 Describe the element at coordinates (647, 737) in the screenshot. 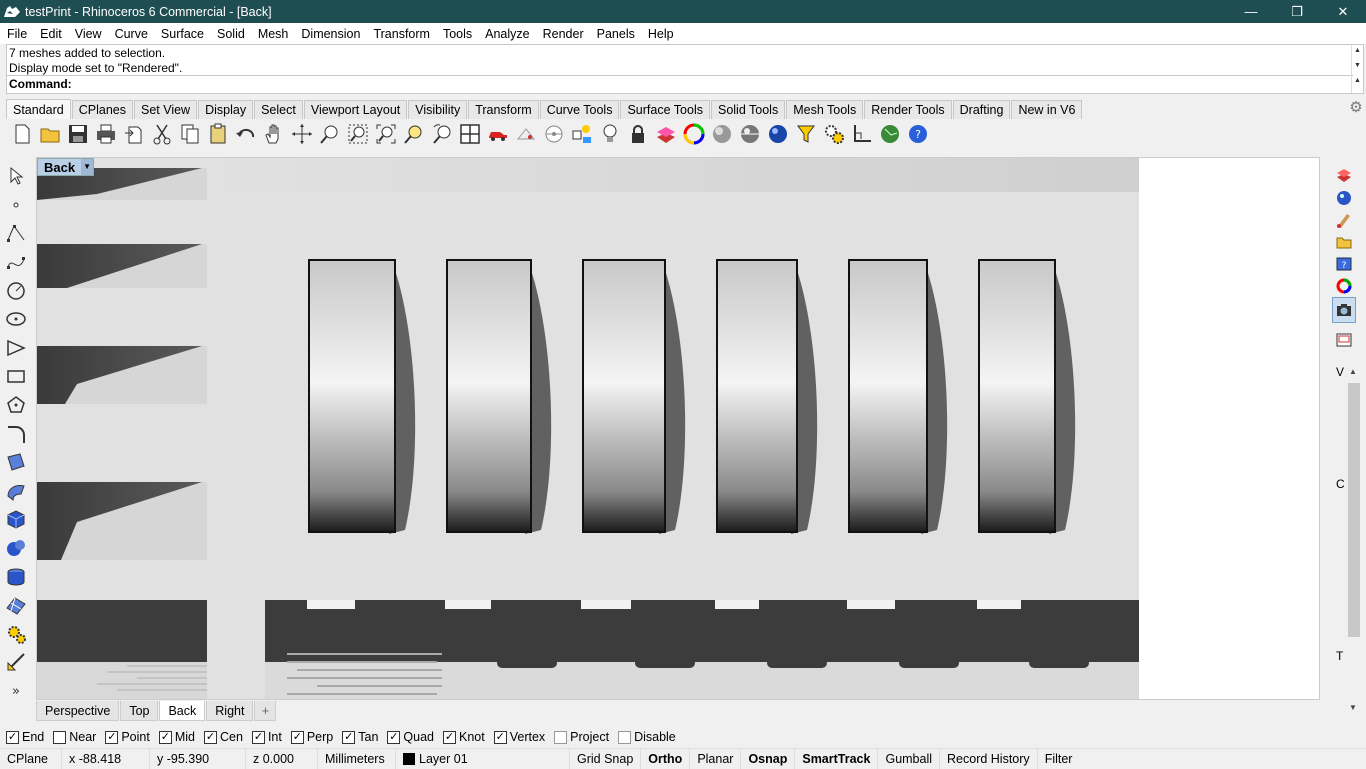

I see `osnap-disable: Disable` at that location.